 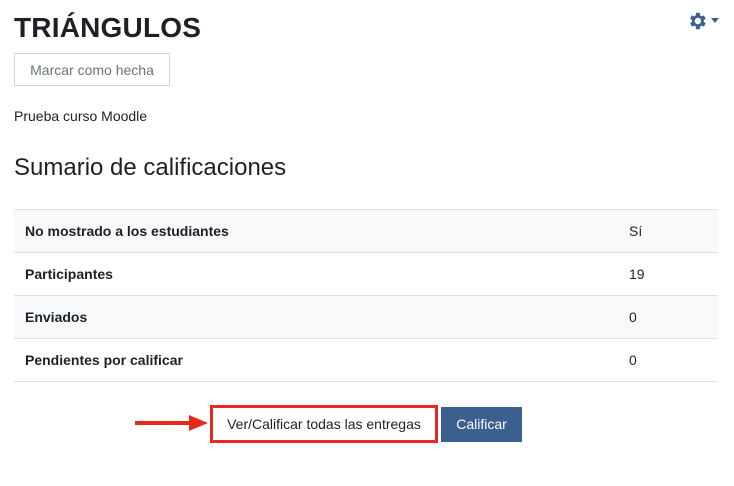 What do you see at coordinates (668, 274) in the screenshot?
I see `row-value: 19` at bounding box center [668, 274].